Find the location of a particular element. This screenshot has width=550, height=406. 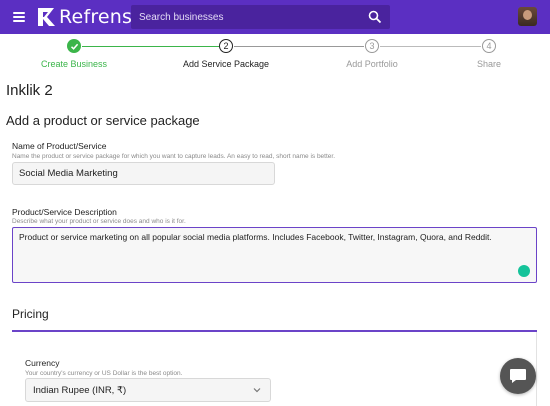

name-field-label: Name of Product/Service is located at coordinates (59, 146).